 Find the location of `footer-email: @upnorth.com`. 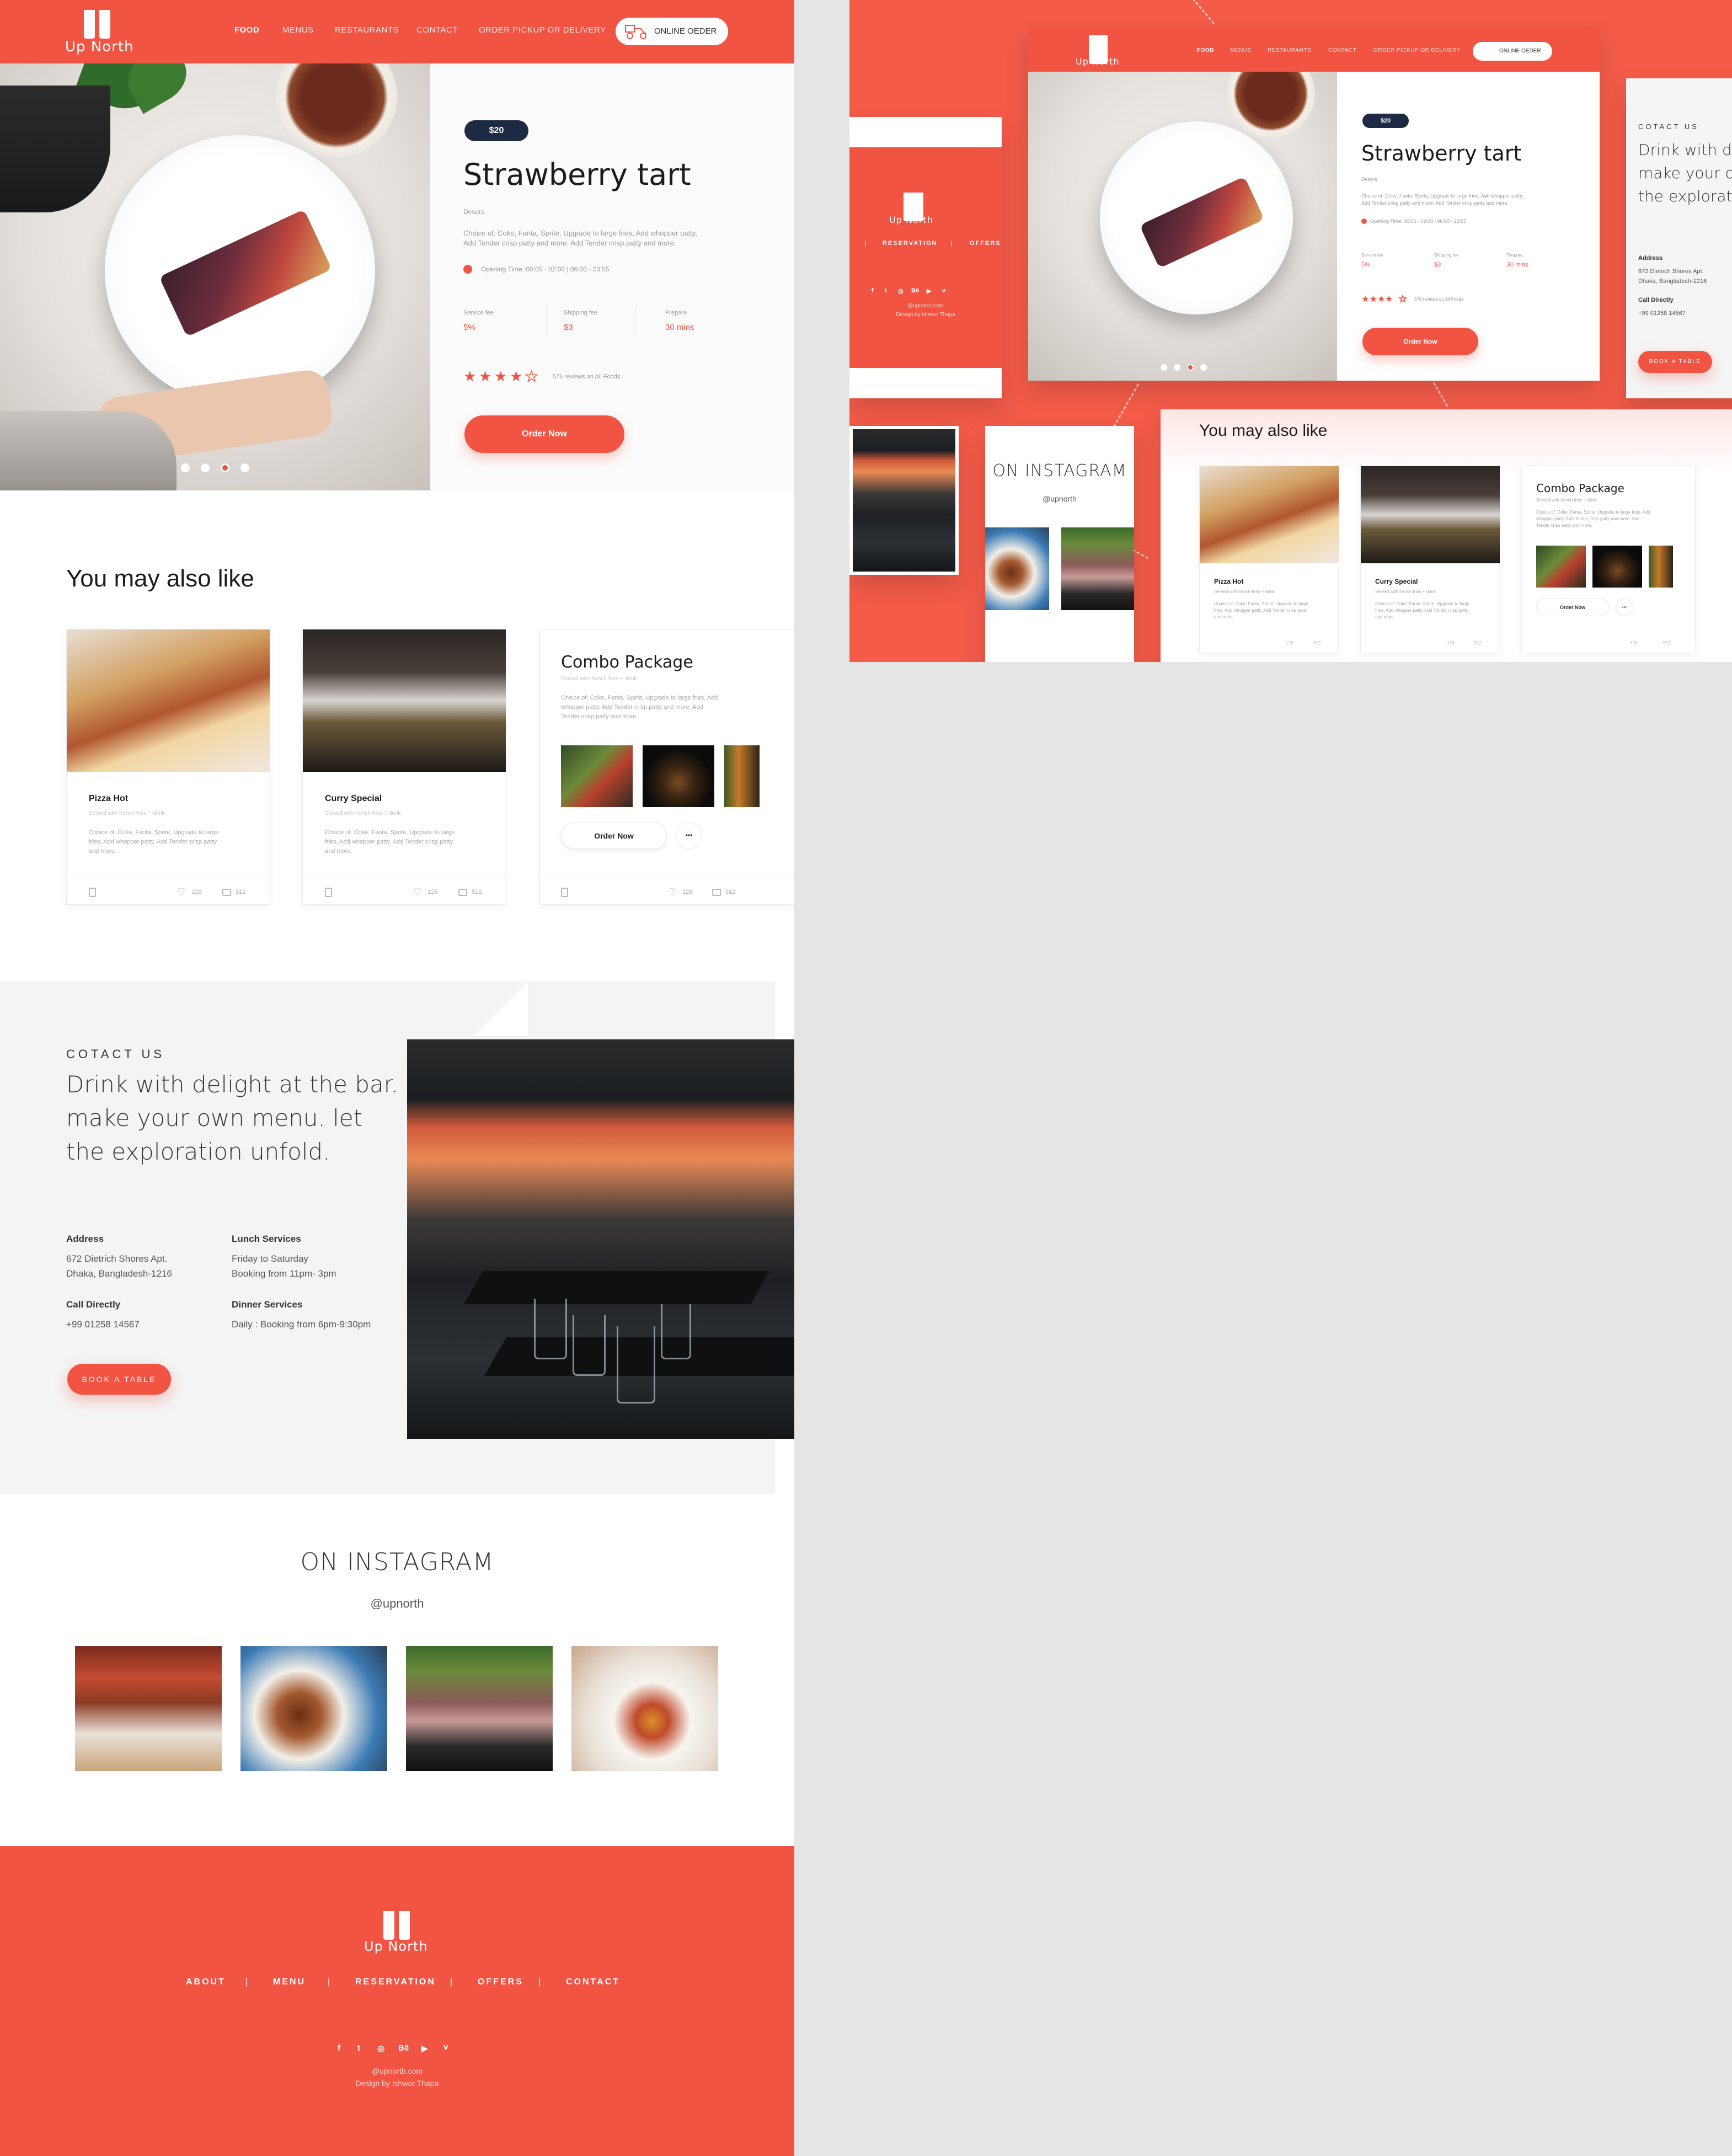

footer-email: @upnorth.com is located at coordinates (397, 2071).